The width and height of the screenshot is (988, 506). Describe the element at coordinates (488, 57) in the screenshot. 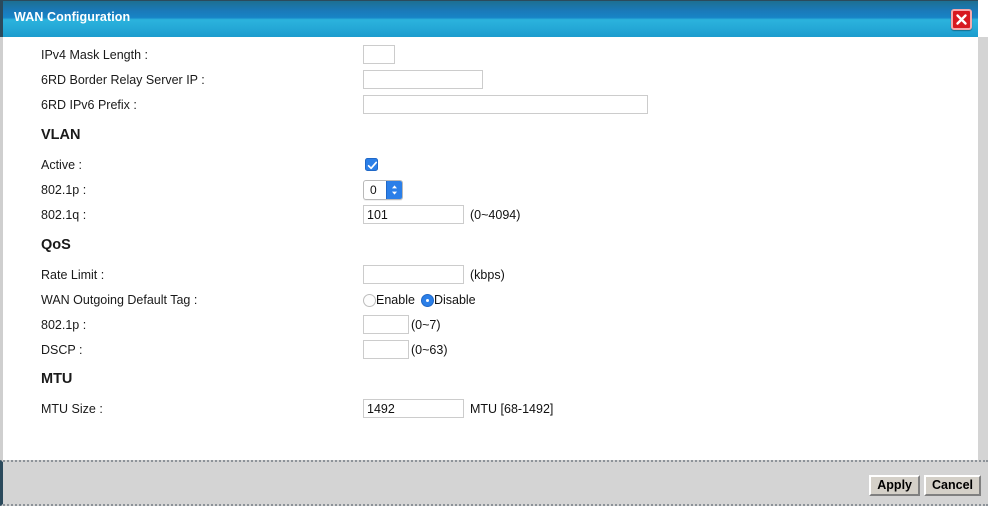

I see `row-ipv4-mask-length: IPv4 Mask Length :` at that location.